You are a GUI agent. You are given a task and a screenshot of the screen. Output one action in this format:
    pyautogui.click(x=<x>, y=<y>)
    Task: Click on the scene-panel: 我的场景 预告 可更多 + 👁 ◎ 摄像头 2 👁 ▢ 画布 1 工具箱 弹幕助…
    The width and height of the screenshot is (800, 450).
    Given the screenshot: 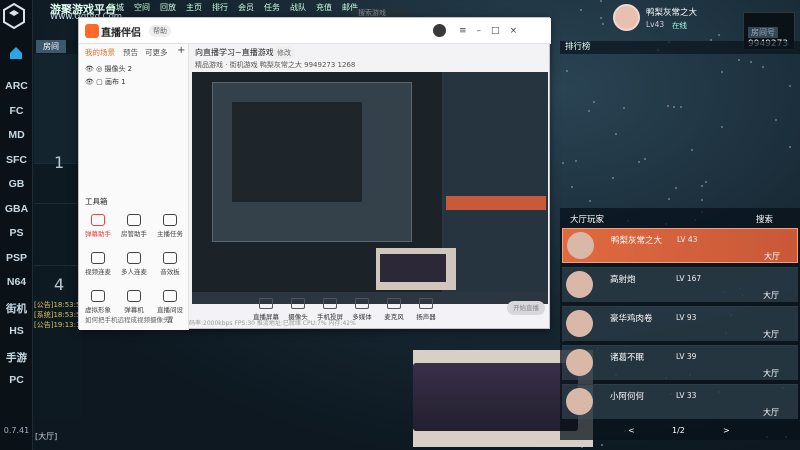 What is the action you would take?
    pyautogui.click(x=134, y=187)
    